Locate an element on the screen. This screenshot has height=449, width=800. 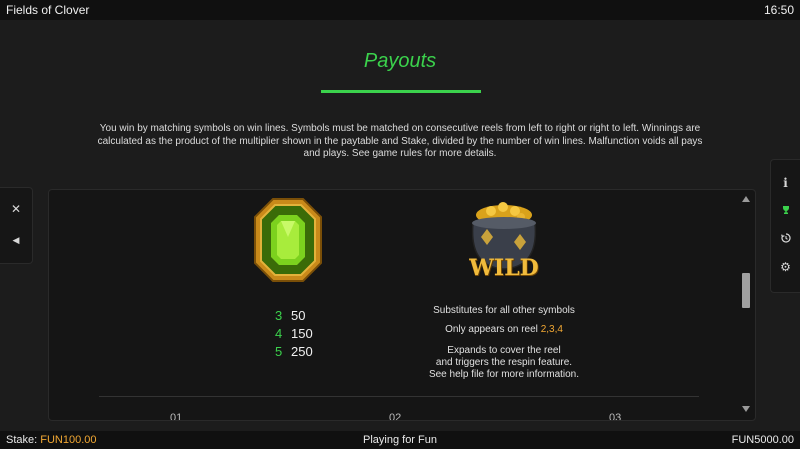
back-icon: ◀ is located at coordinates (16, 240).